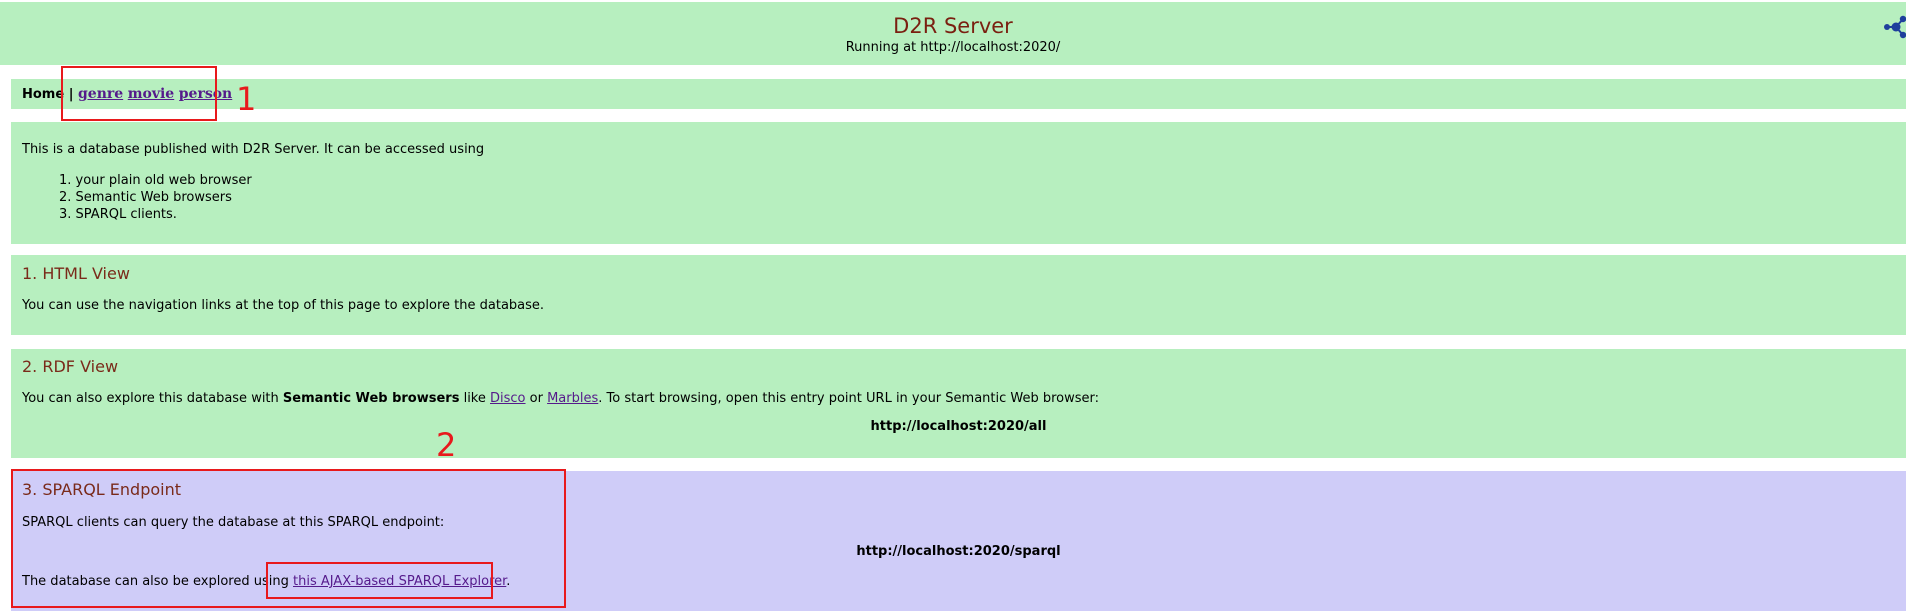  I want to click on html-view-heading: 1. HTML View, so click(76, 273).